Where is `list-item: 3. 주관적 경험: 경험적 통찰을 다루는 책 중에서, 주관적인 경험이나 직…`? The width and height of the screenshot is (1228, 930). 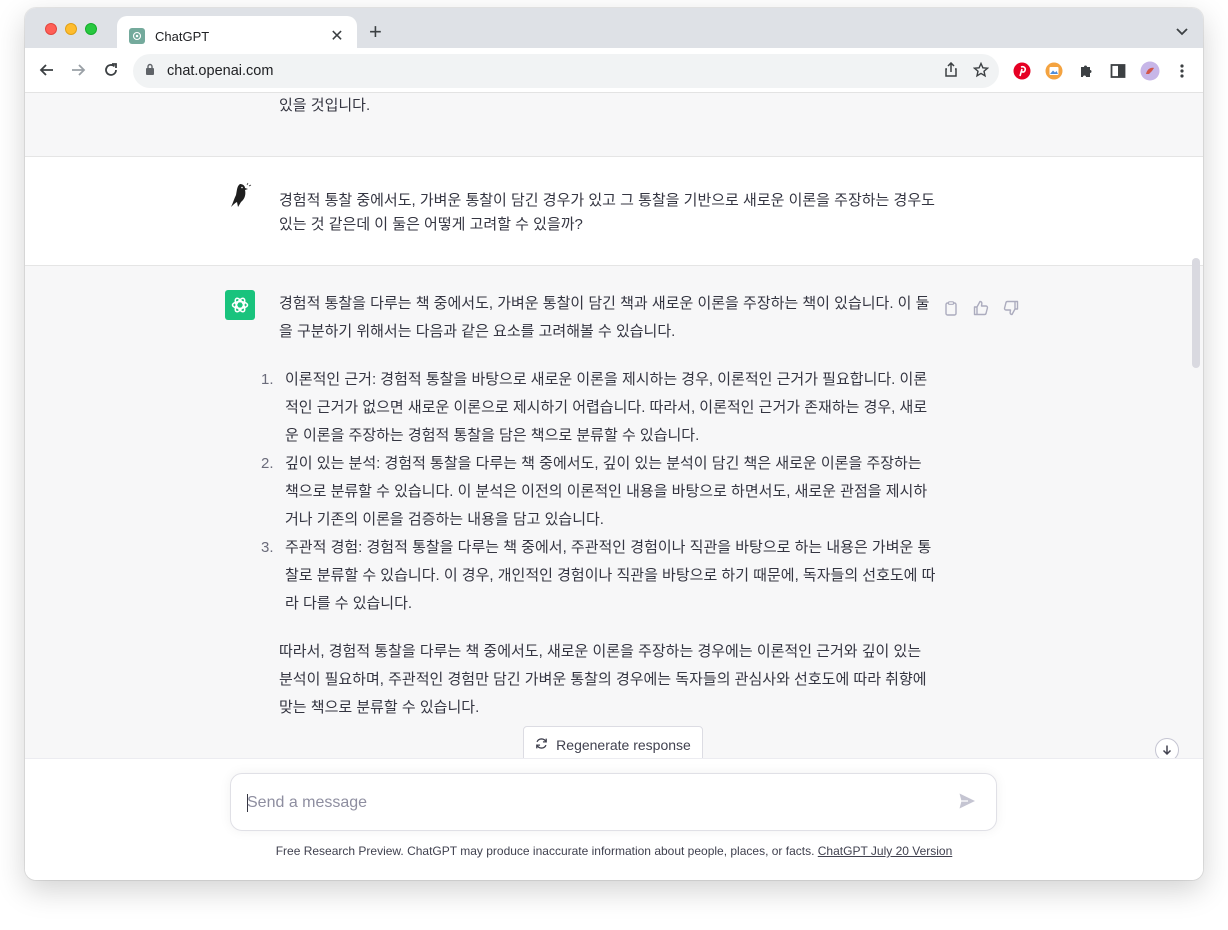
list-item: 3. 주관적 경험: 경험적 통찰을 다루는 책 중에서, 주관적인 경험이나 직… is located at coordinates (600, 576).